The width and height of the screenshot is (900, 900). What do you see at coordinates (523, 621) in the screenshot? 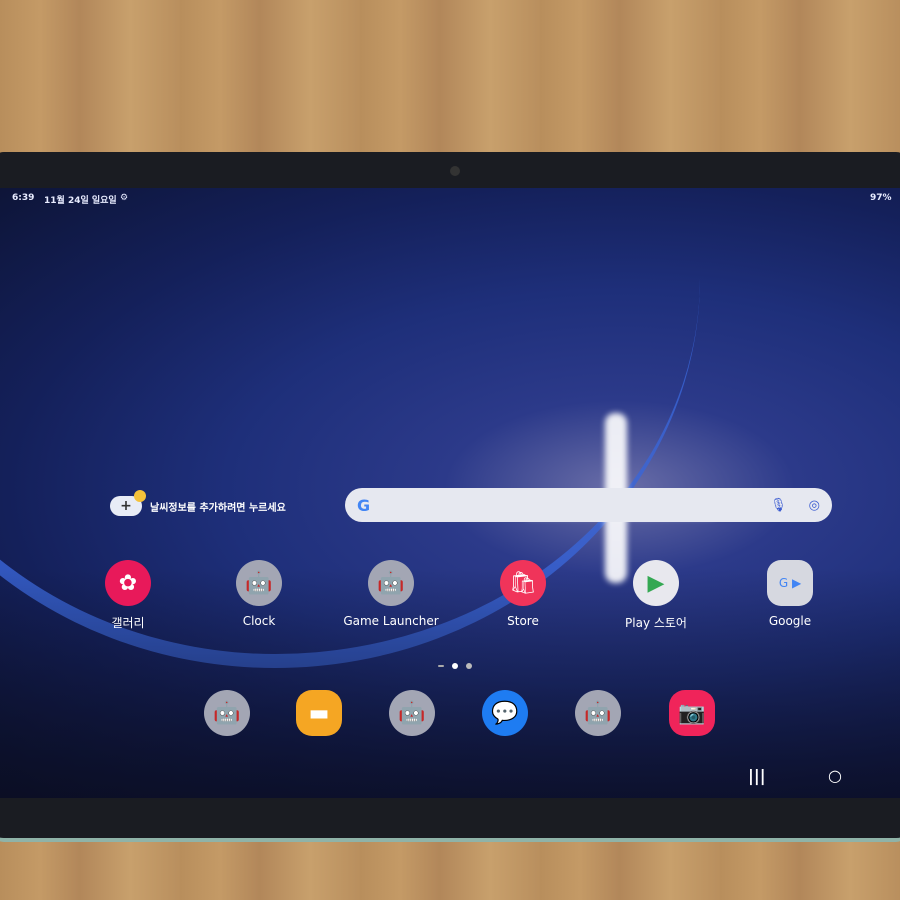
I see `app-label: Store` at bounding box center [523, 621].